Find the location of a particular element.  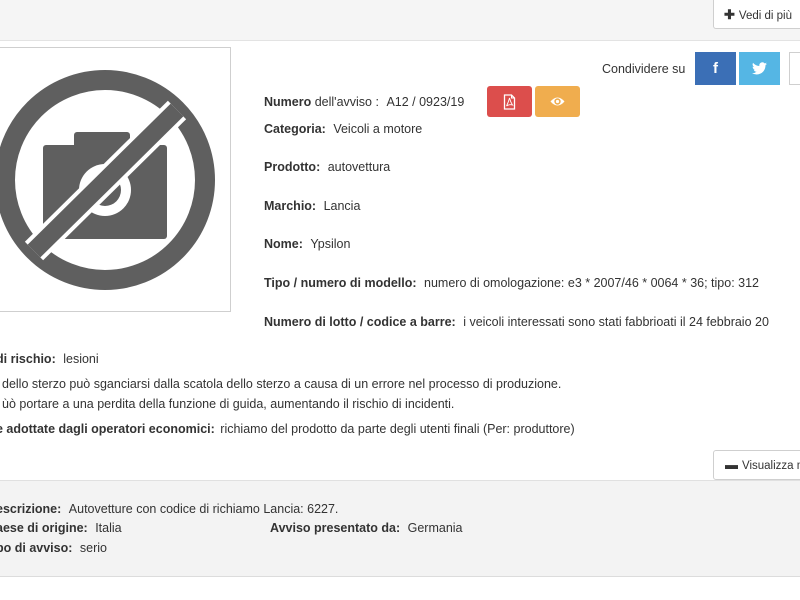

product-photo is located at coordinates (115, 179).